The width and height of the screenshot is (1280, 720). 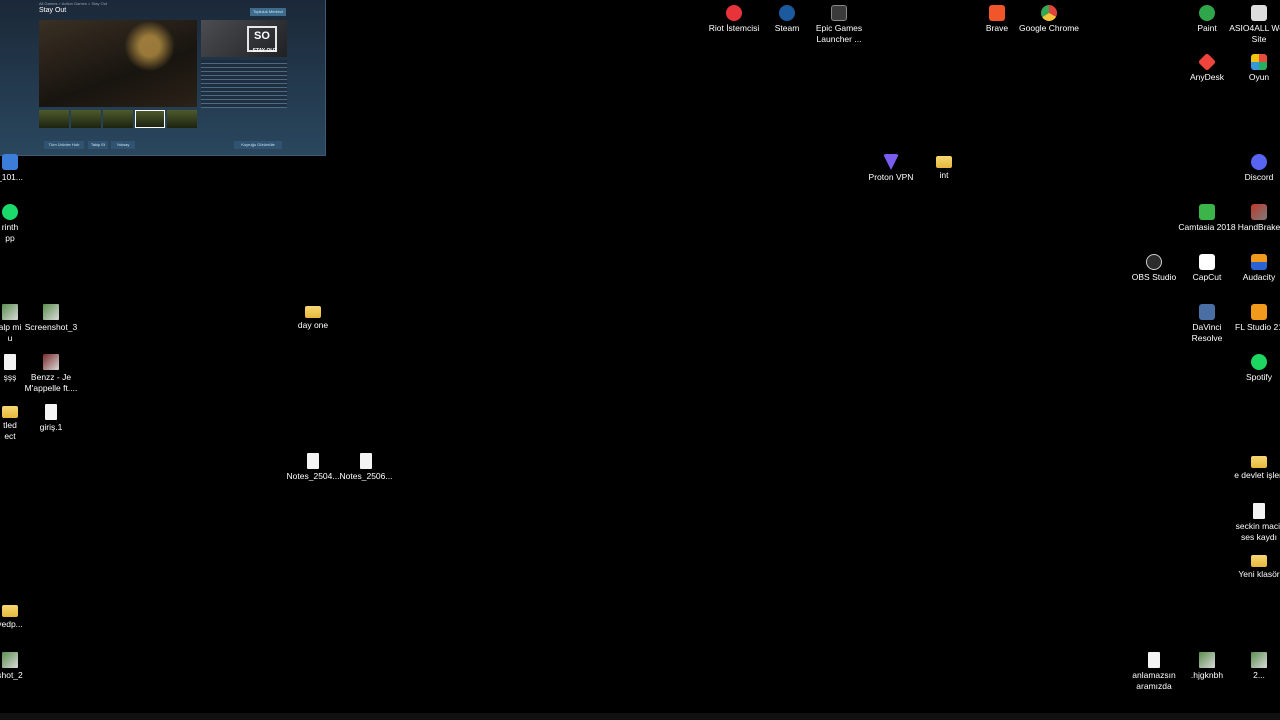 I want to click on desktop-icon-dayone: day one, so click(x=313, y=317).